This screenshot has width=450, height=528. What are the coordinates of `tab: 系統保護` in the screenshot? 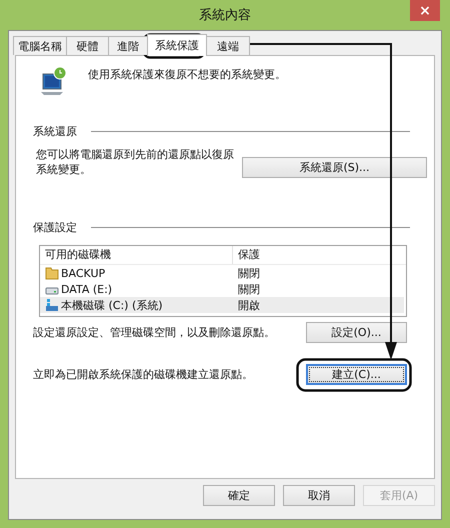 It's located at (177, 45).